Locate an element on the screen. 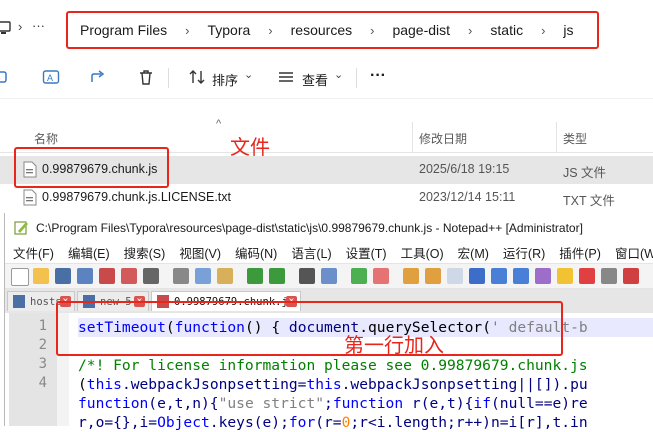  word-wrap-icon is located at coordinates (455, 276).